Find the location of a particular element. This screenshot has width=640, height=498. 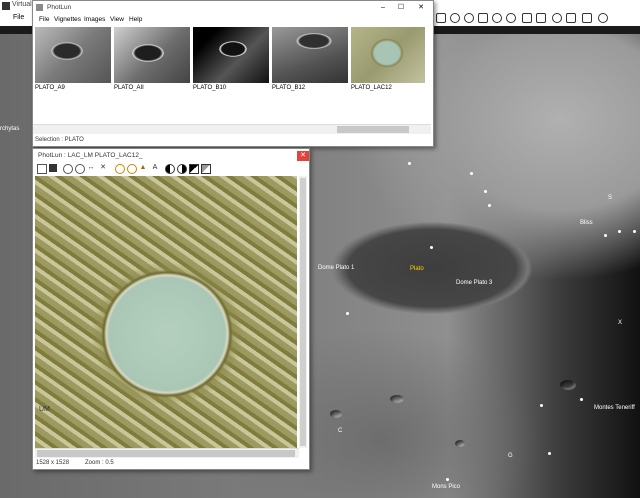

label-archytas: rchytas is located at coordinates (9, 129).